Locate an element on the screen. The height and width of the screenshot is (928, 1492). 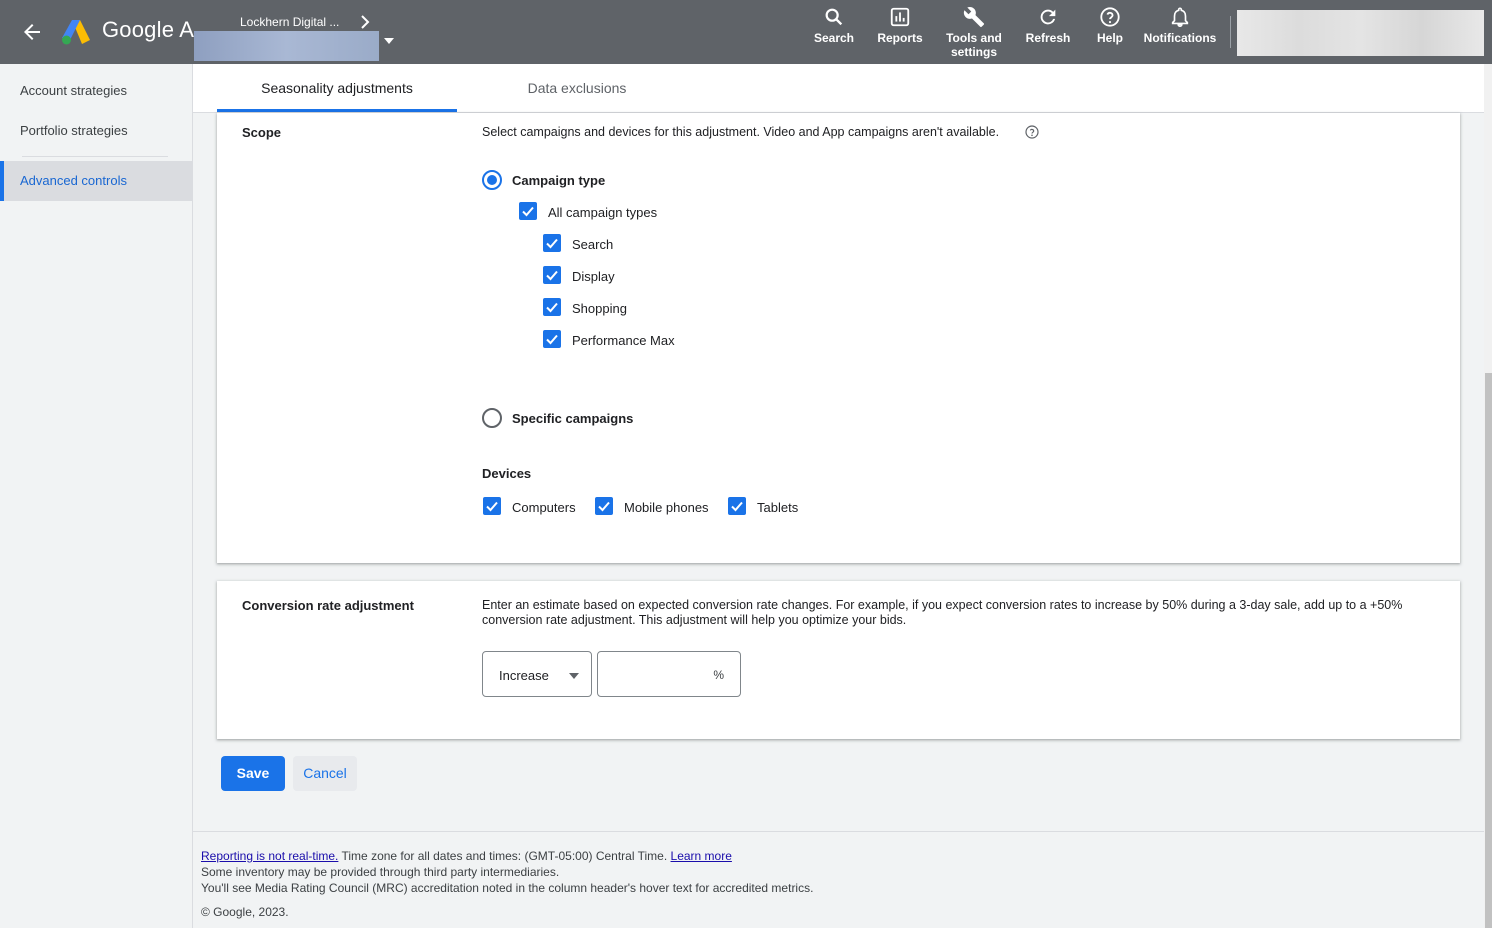
conversion-heading: Conversion rate adjustment is located at coordinates (328, 605).